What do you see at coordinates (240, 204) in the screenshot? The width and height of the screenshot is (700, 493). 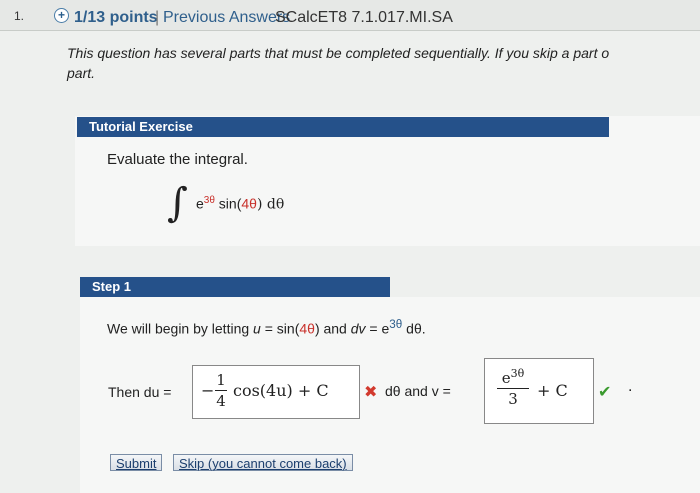 I see `integrand: e3θ sin(4θ) dθ` at bounding box center [240, 204].